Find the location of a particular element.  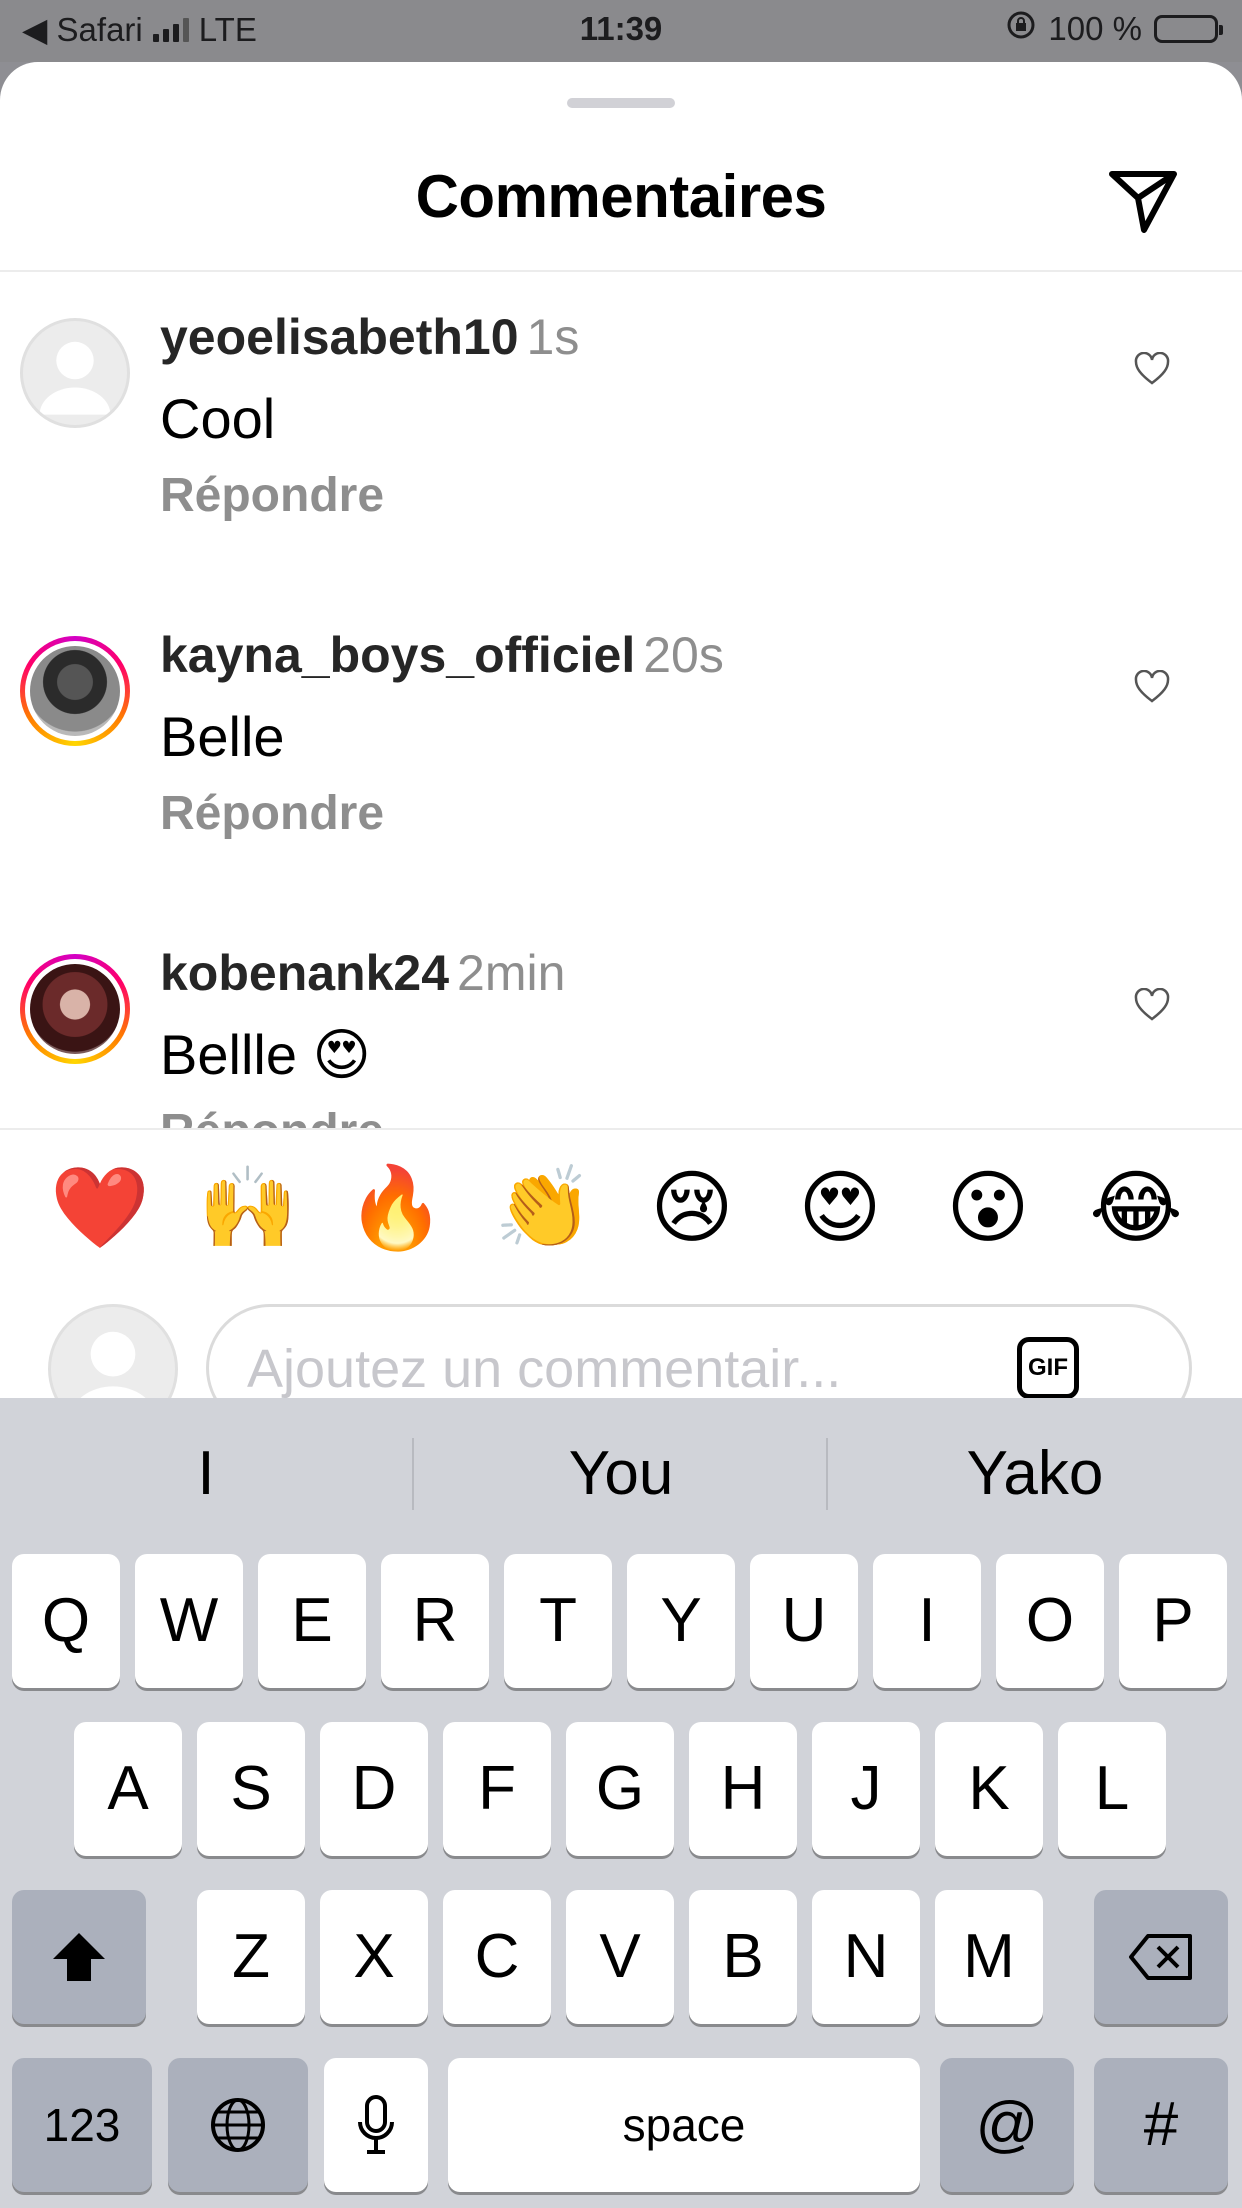

comment-input-box: GIF is located at coordinates (699, 1351).